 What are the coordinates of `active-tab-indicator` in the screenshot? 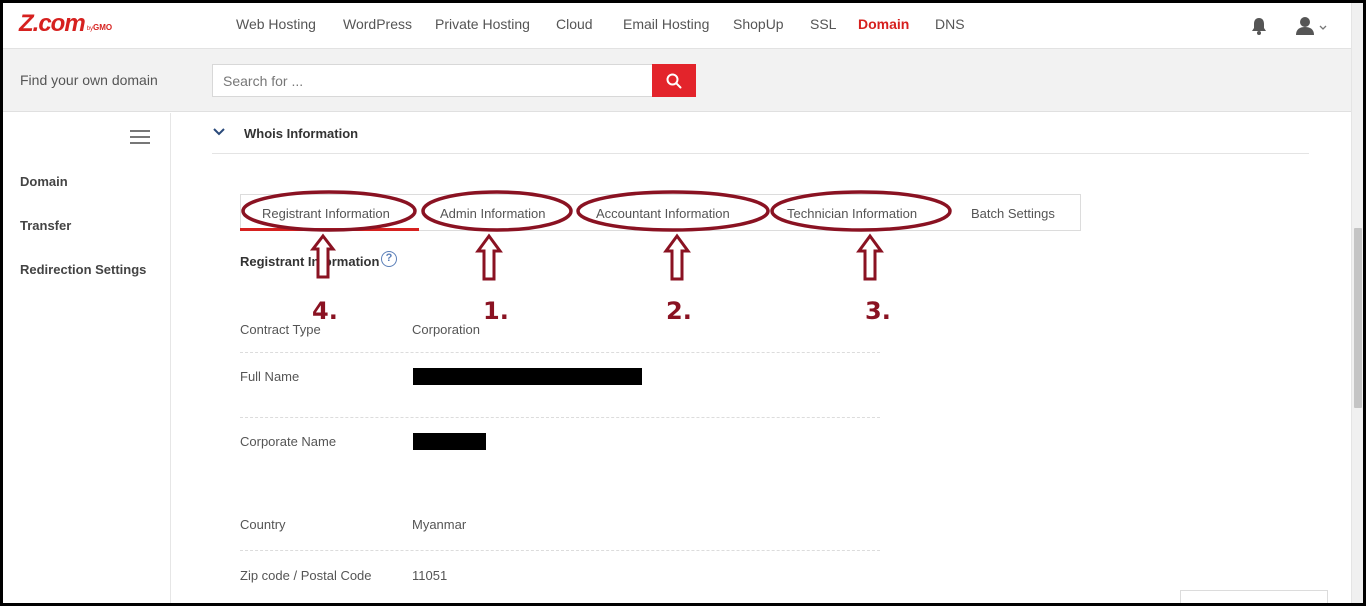 It's located at (329, 229).